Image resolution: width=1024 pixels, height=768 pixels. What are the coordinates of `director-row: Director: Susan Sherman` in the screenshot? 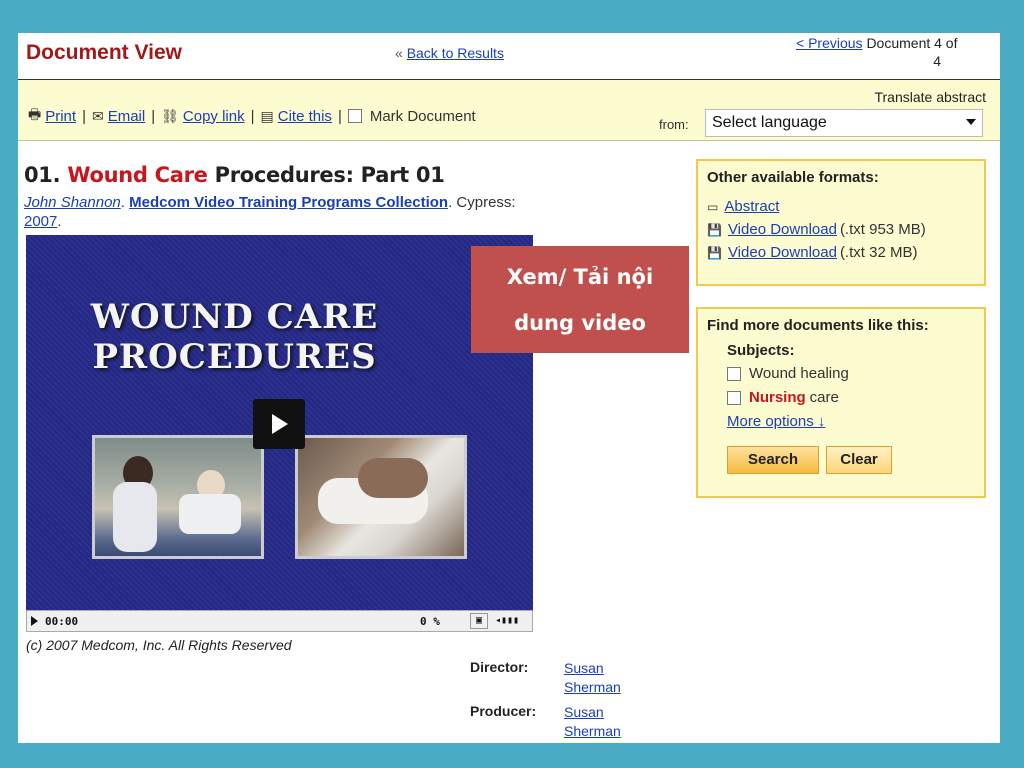 It's located at (557, 678).